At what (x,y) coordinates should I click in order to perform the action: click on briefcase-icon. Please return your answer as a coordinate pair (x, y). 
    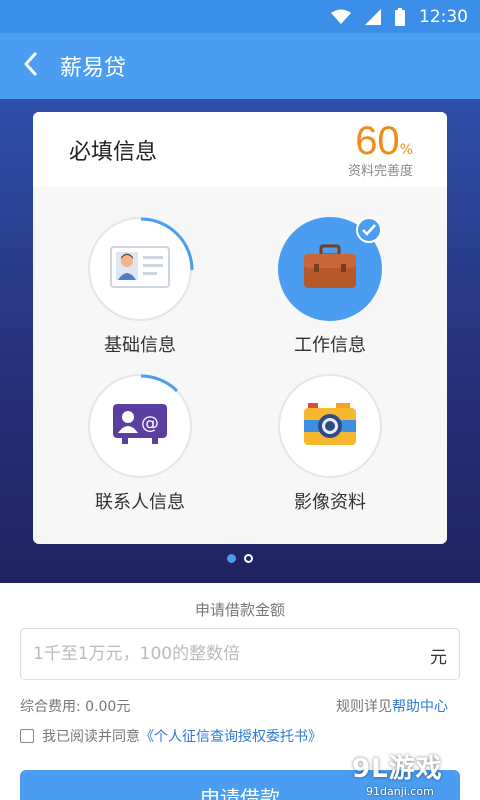
    Looking at the image, I should click on (330, 269).